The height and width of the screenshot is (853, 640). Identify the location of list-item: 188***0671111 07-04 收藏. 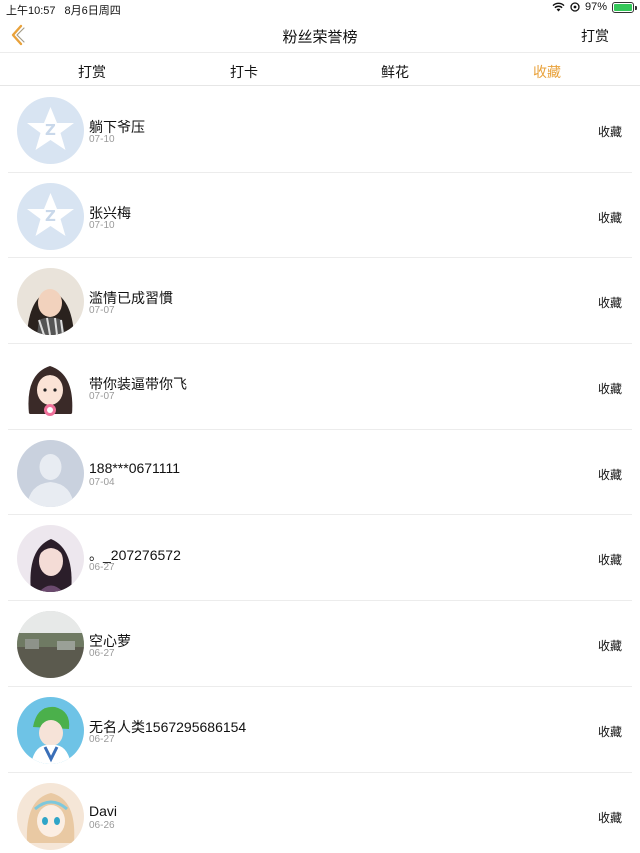
(320, 473).